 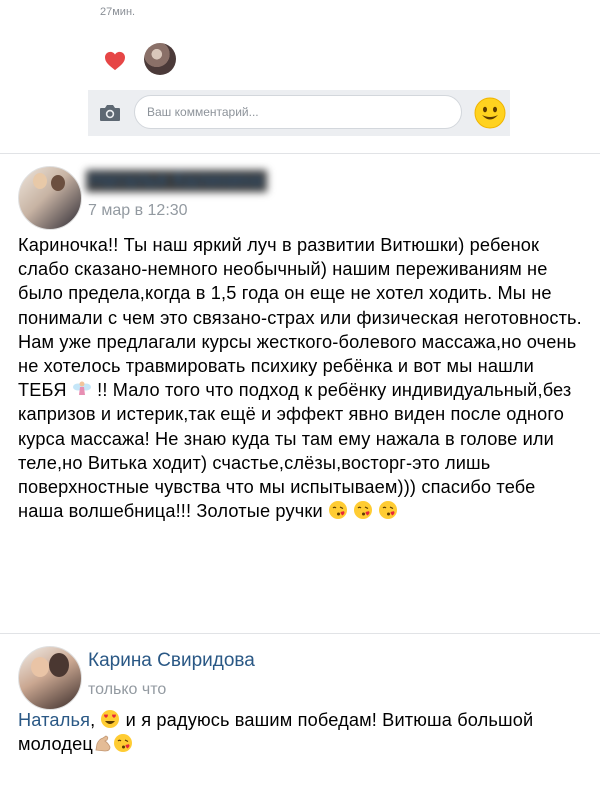 What do you see at coordinates (115, 61) in the screenshot?
I see `heart-icon` at bounding box center [115, 61].